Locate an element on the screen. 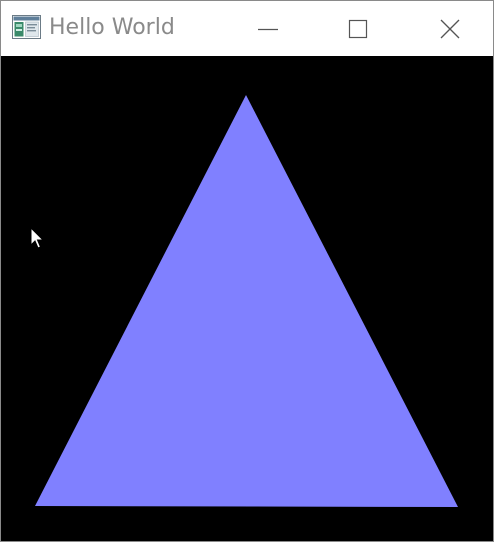 Image resolution: width=494 pixels, height=542 pixels. maximize-icon is located at coordinates (358, 29).